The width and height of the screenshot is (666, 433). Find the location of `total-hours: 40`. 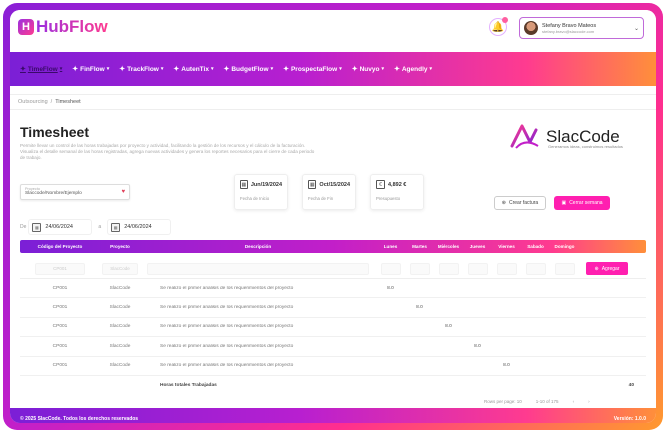

total-hours: 40 is located at coordinates (631, 386).